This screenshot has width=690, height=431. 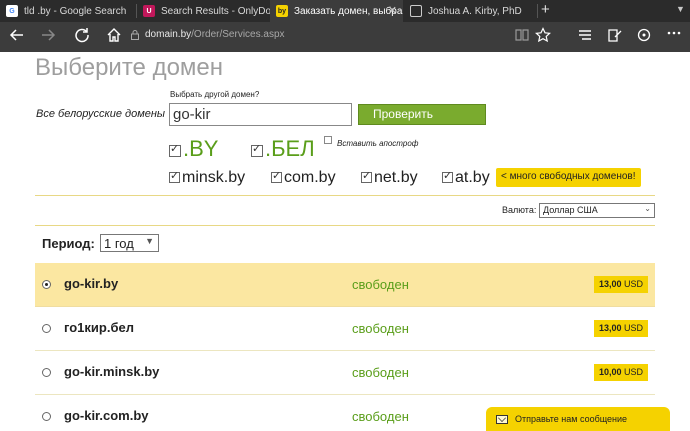 I want to click on zone-checkbox-by: .BY, so click(x=193, y=149).